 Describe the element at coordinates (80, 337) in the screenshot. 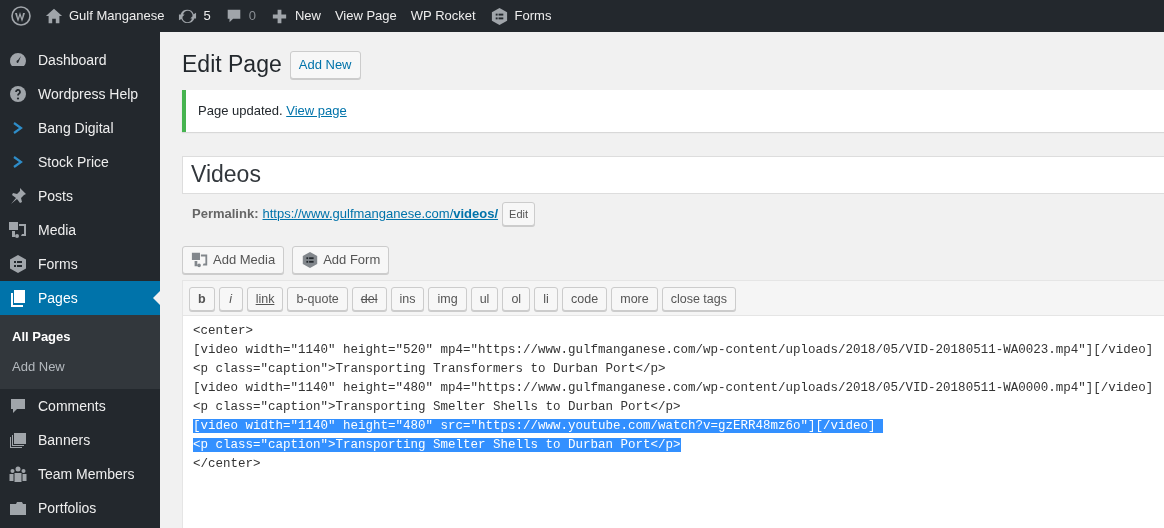

I see `submenu-item: All Pages` at that location.